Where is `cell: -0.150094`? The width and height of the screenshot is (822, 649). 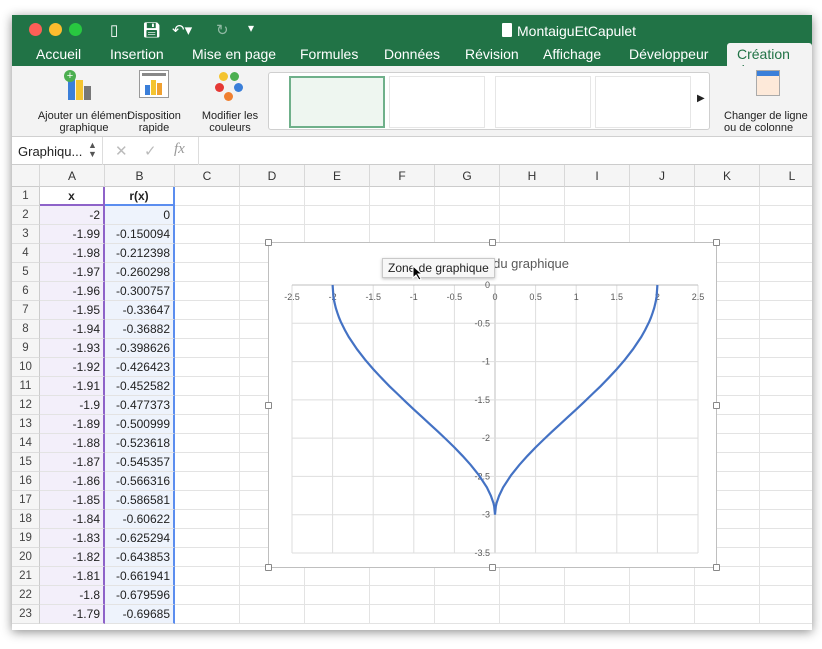 cell: -0.150094 is located at coordinates (140, 234).